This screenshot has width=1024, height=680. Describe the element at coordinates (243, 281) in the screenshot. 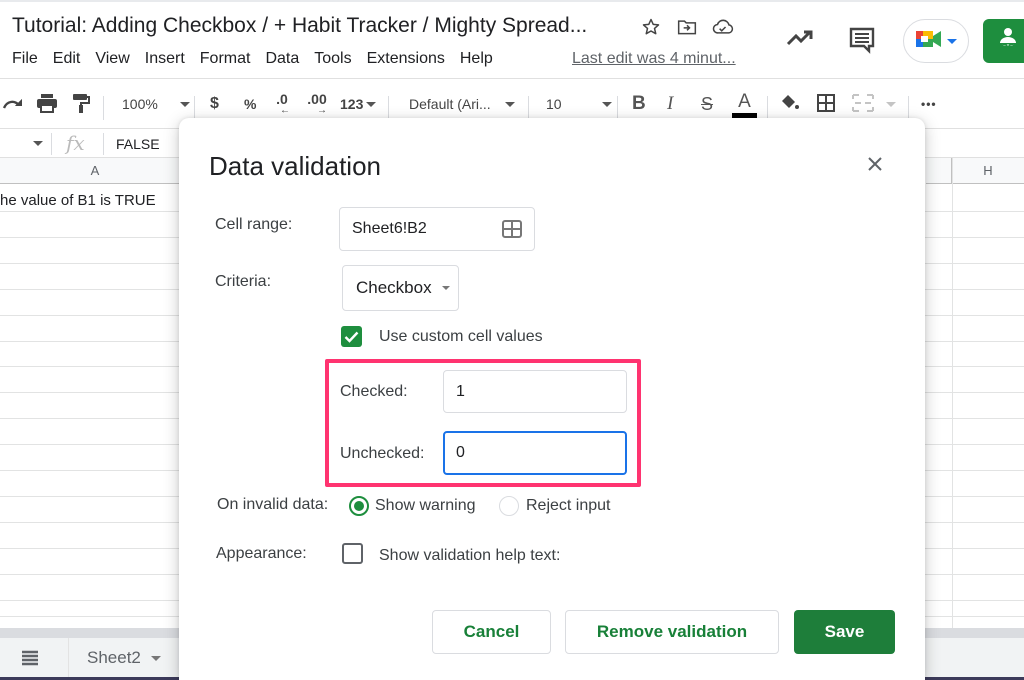

I see `criteria-label: Criteria:` at that location.